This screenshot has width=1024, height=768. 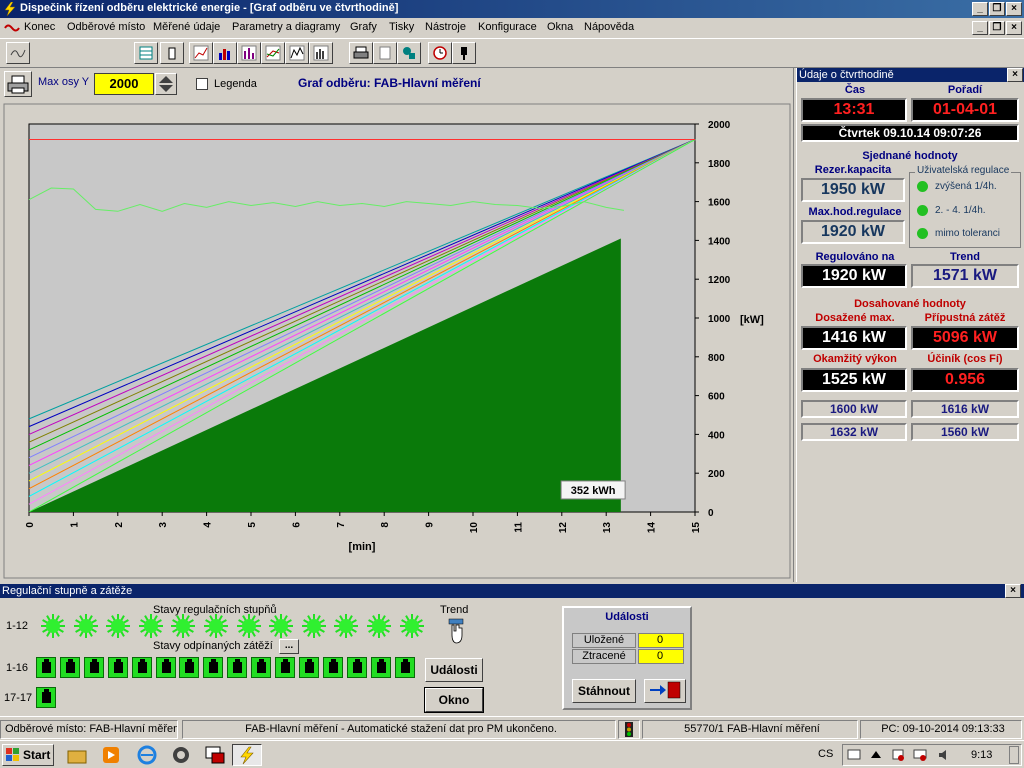 I want to click on tb-graph1-button, so click(x=201, y=53).